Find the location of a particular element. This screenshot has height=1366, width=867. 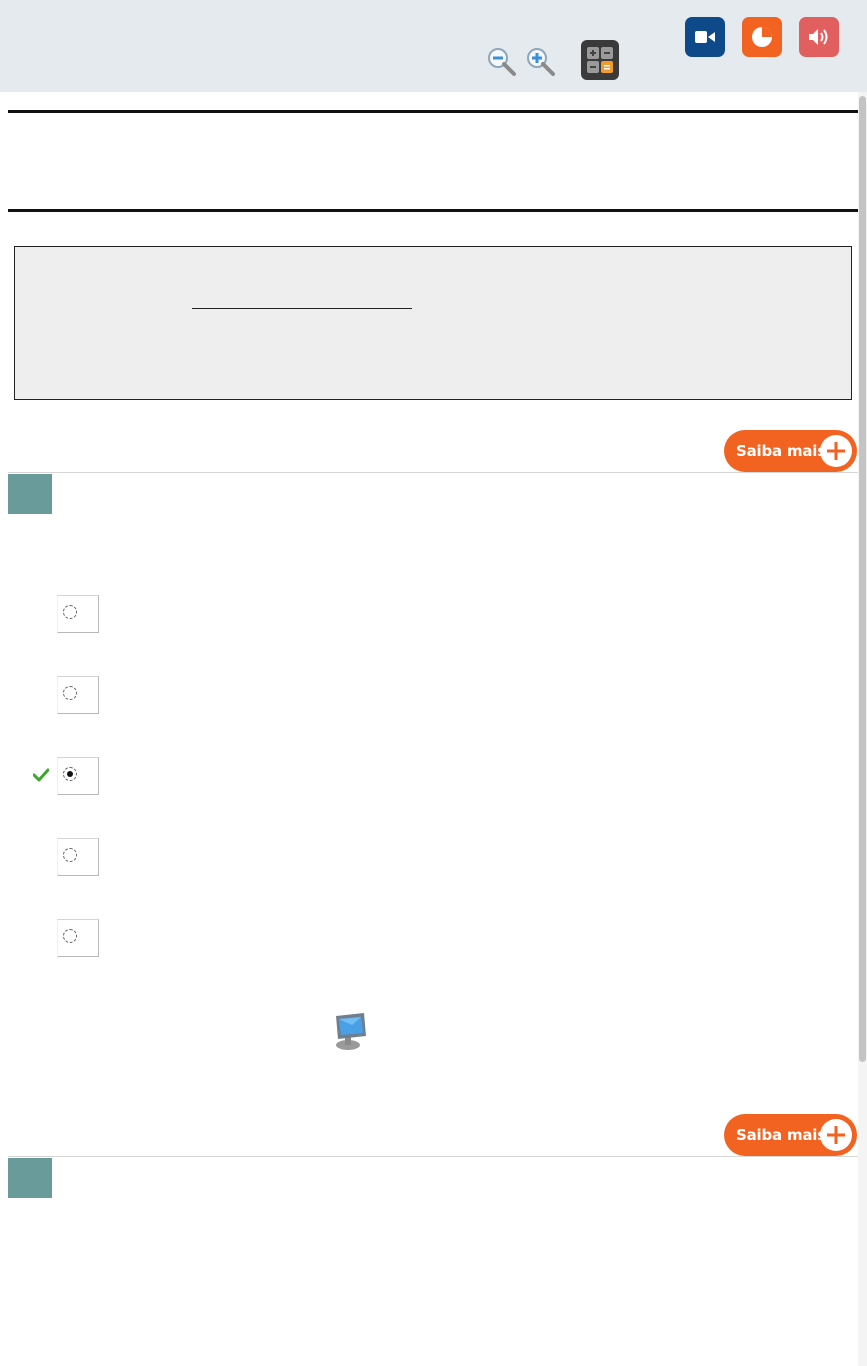

video-icon is located at coordinates (705, 37).